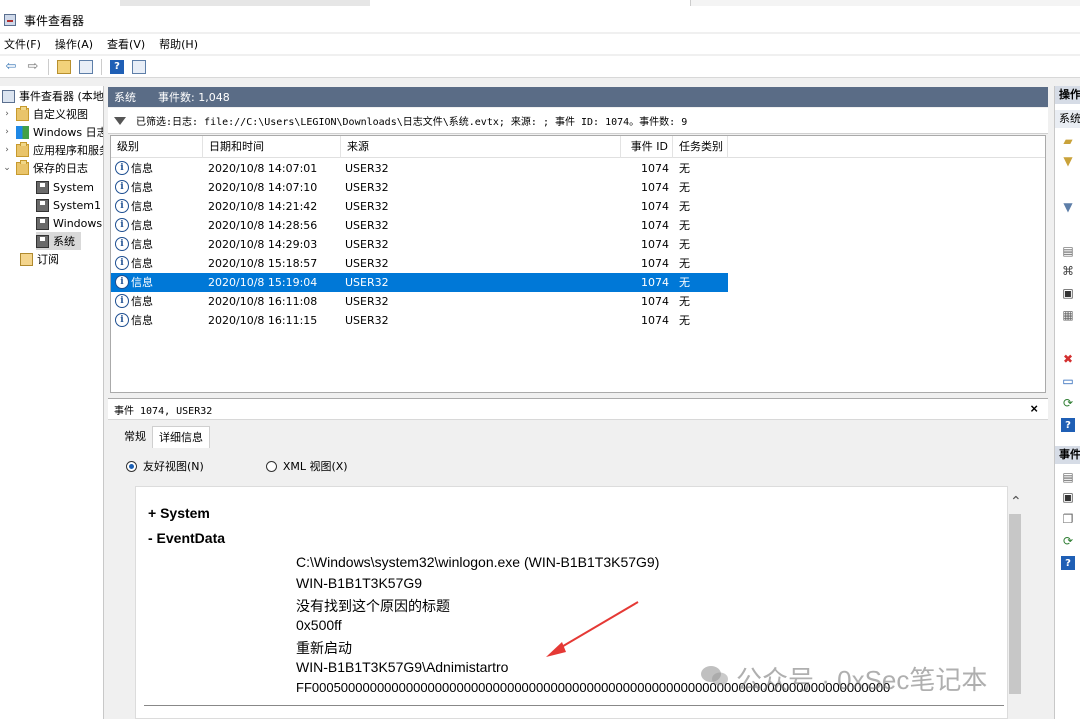  Describe the element at coordinates (69, 223) in the screenshot. I see `tree-item-saved-windows: Windows` at that location.